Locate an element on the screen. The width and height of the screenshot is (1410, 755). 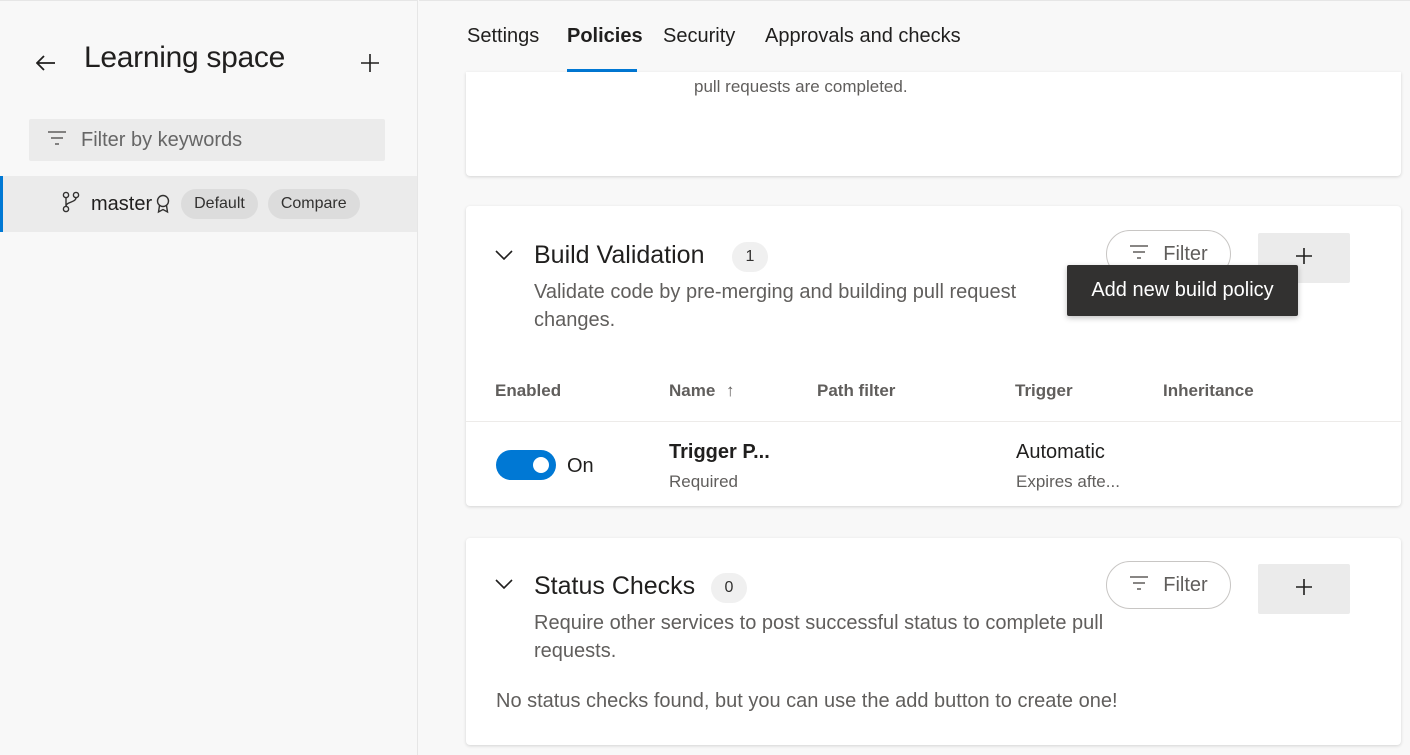
back-arrow-icon is located at coordinates (46, 63).